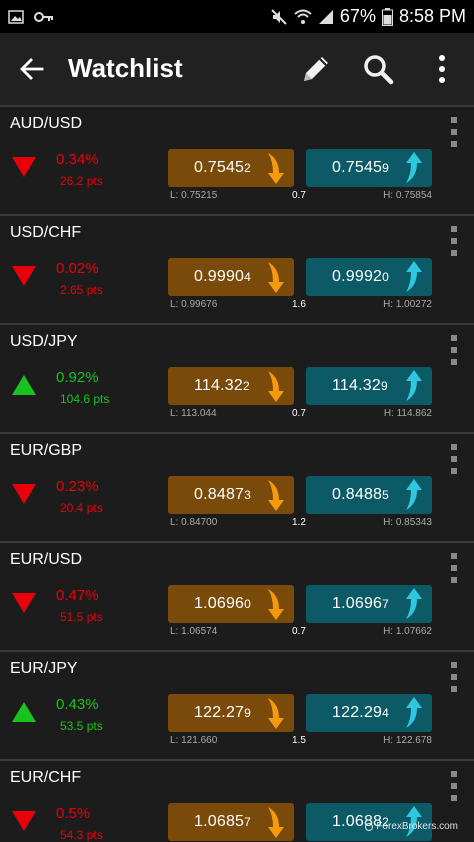 The height and width of the screenshot is (842, 474). What do you see at coordinates (46, 777) in the screenshot?
I see `currency-pair: EUR/CHF` at bounding box center [46, 777].